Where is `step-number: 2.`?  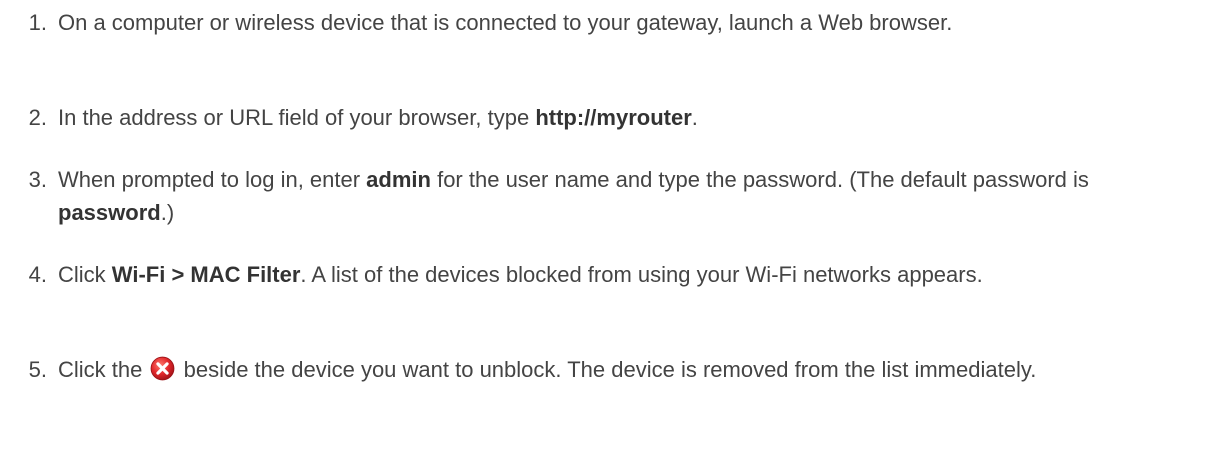
step-number: 2. is located at coordinates (37, 117).